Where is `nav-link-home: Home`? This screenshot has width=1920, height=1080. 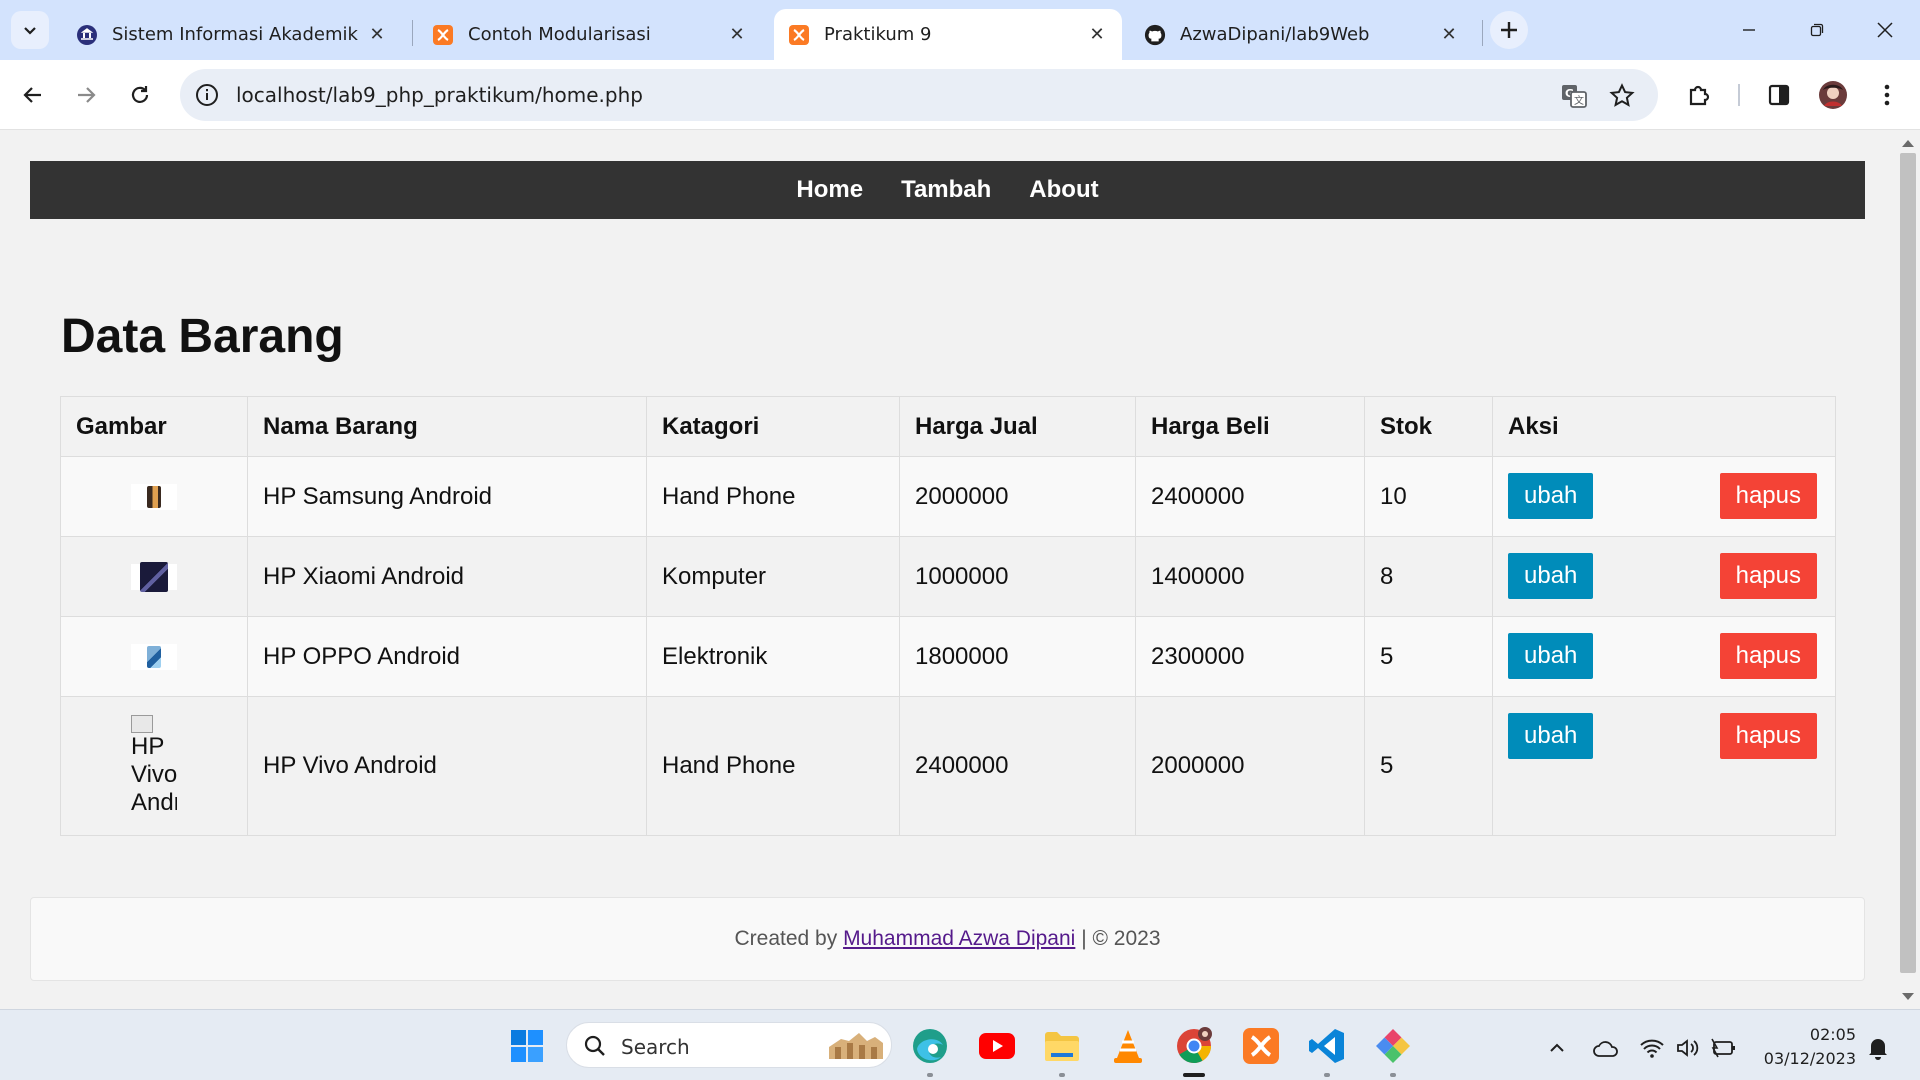
nav-link-home: Home is located at coordinates (829, 190).